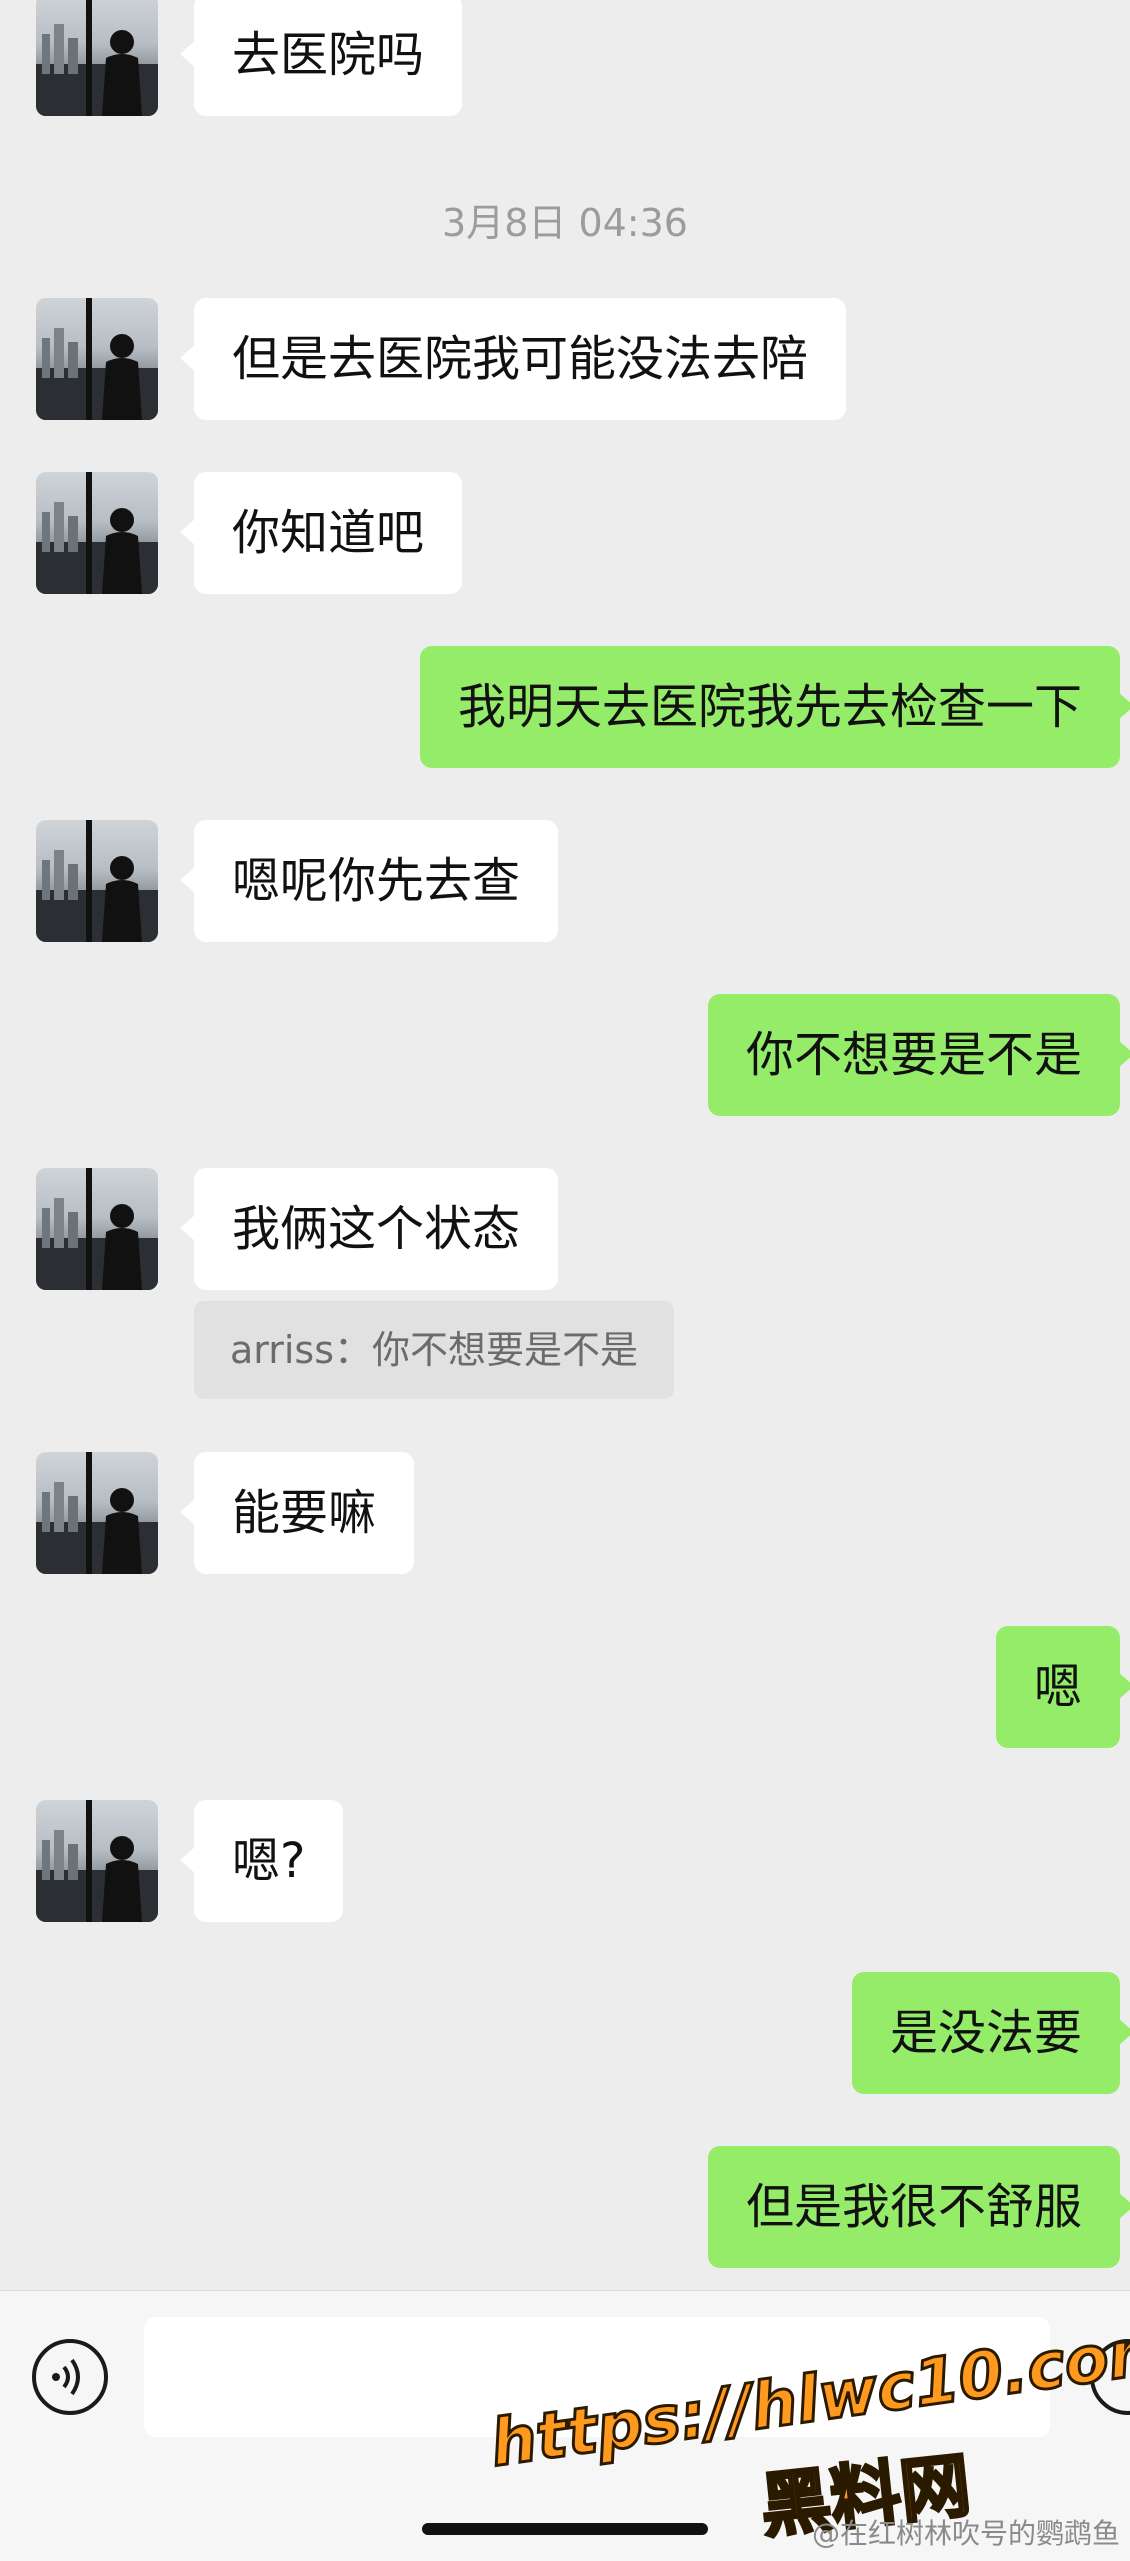  Describe the element at coordinates (321, 533) in the screenshot. I see `message-bubble-incoming: 你知道吧` at that location.